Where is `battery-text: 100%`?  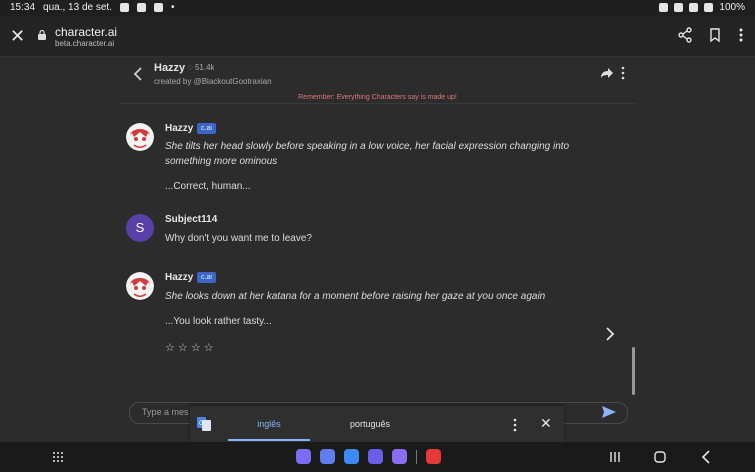 battery-text: 100% is located at coordinates (732, 7).